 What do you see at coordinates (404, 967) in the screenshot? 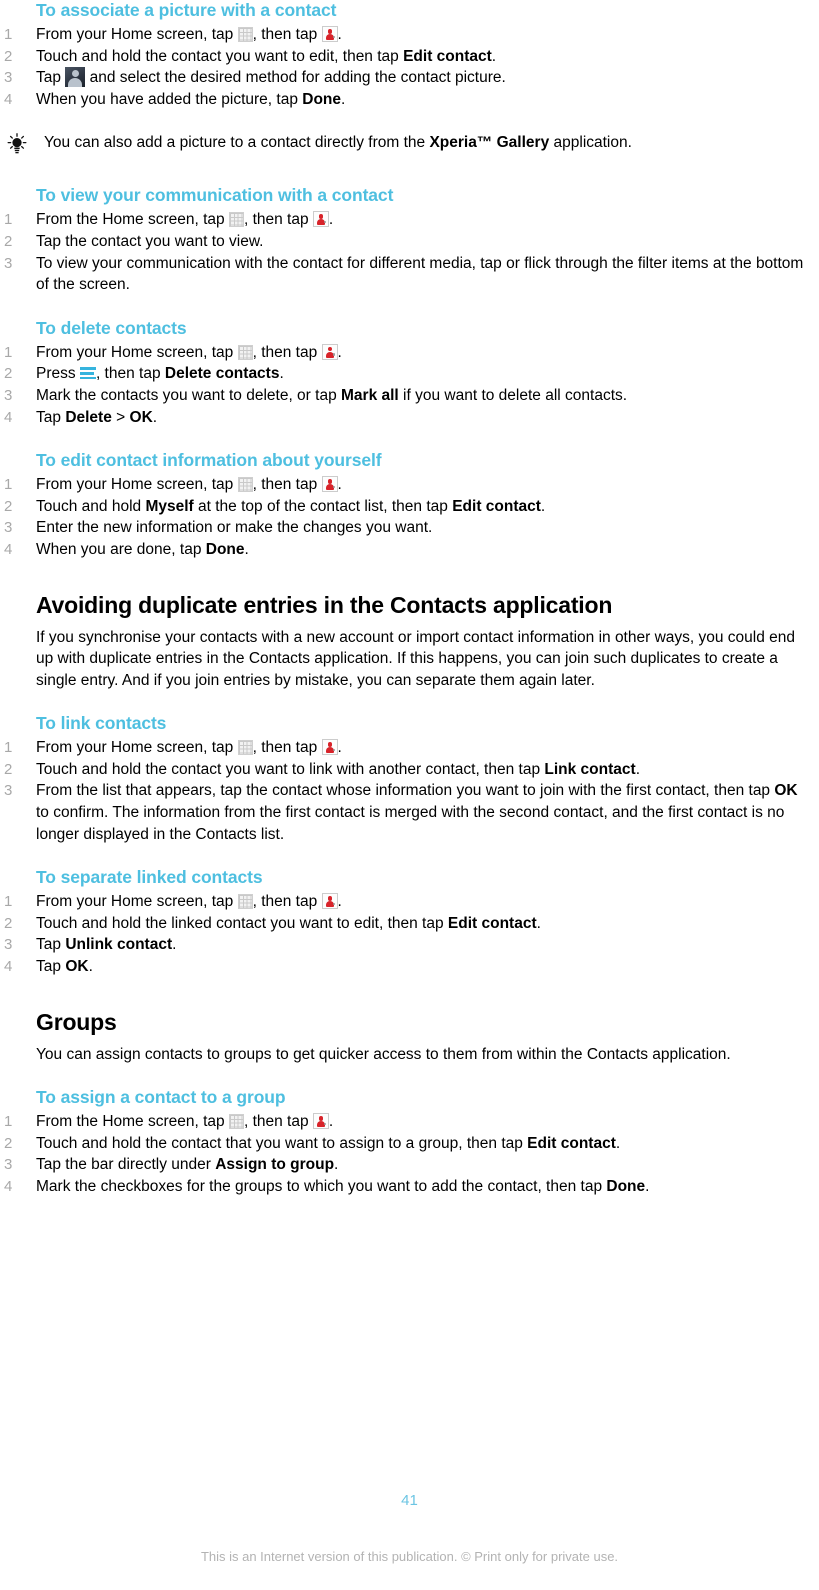
I see `step-item: Tap OK.` at bounding box center [404, 967].